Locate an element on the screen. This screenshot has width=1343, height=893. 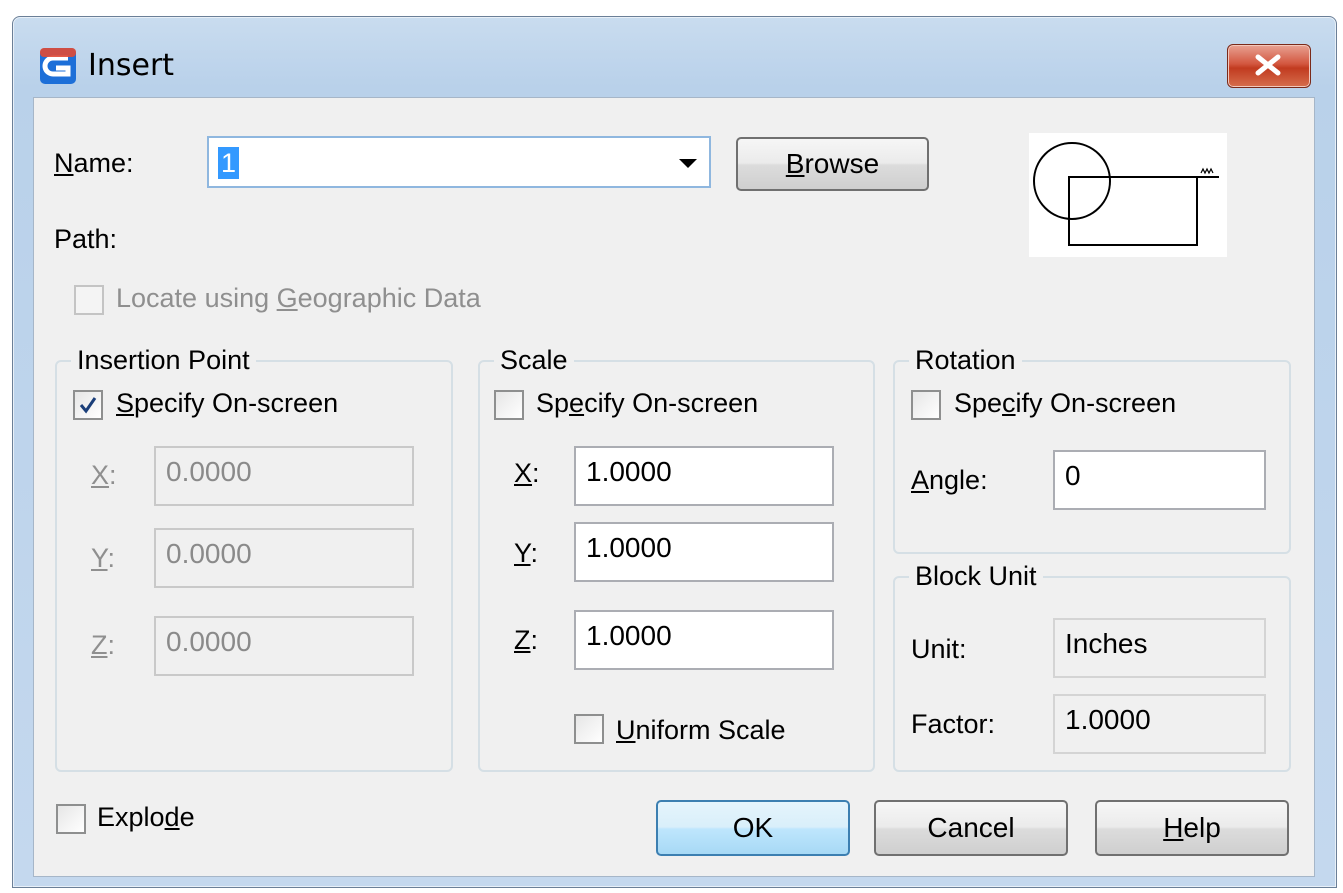
insertion-specify-checkbox is located at coordinates (88, 405).